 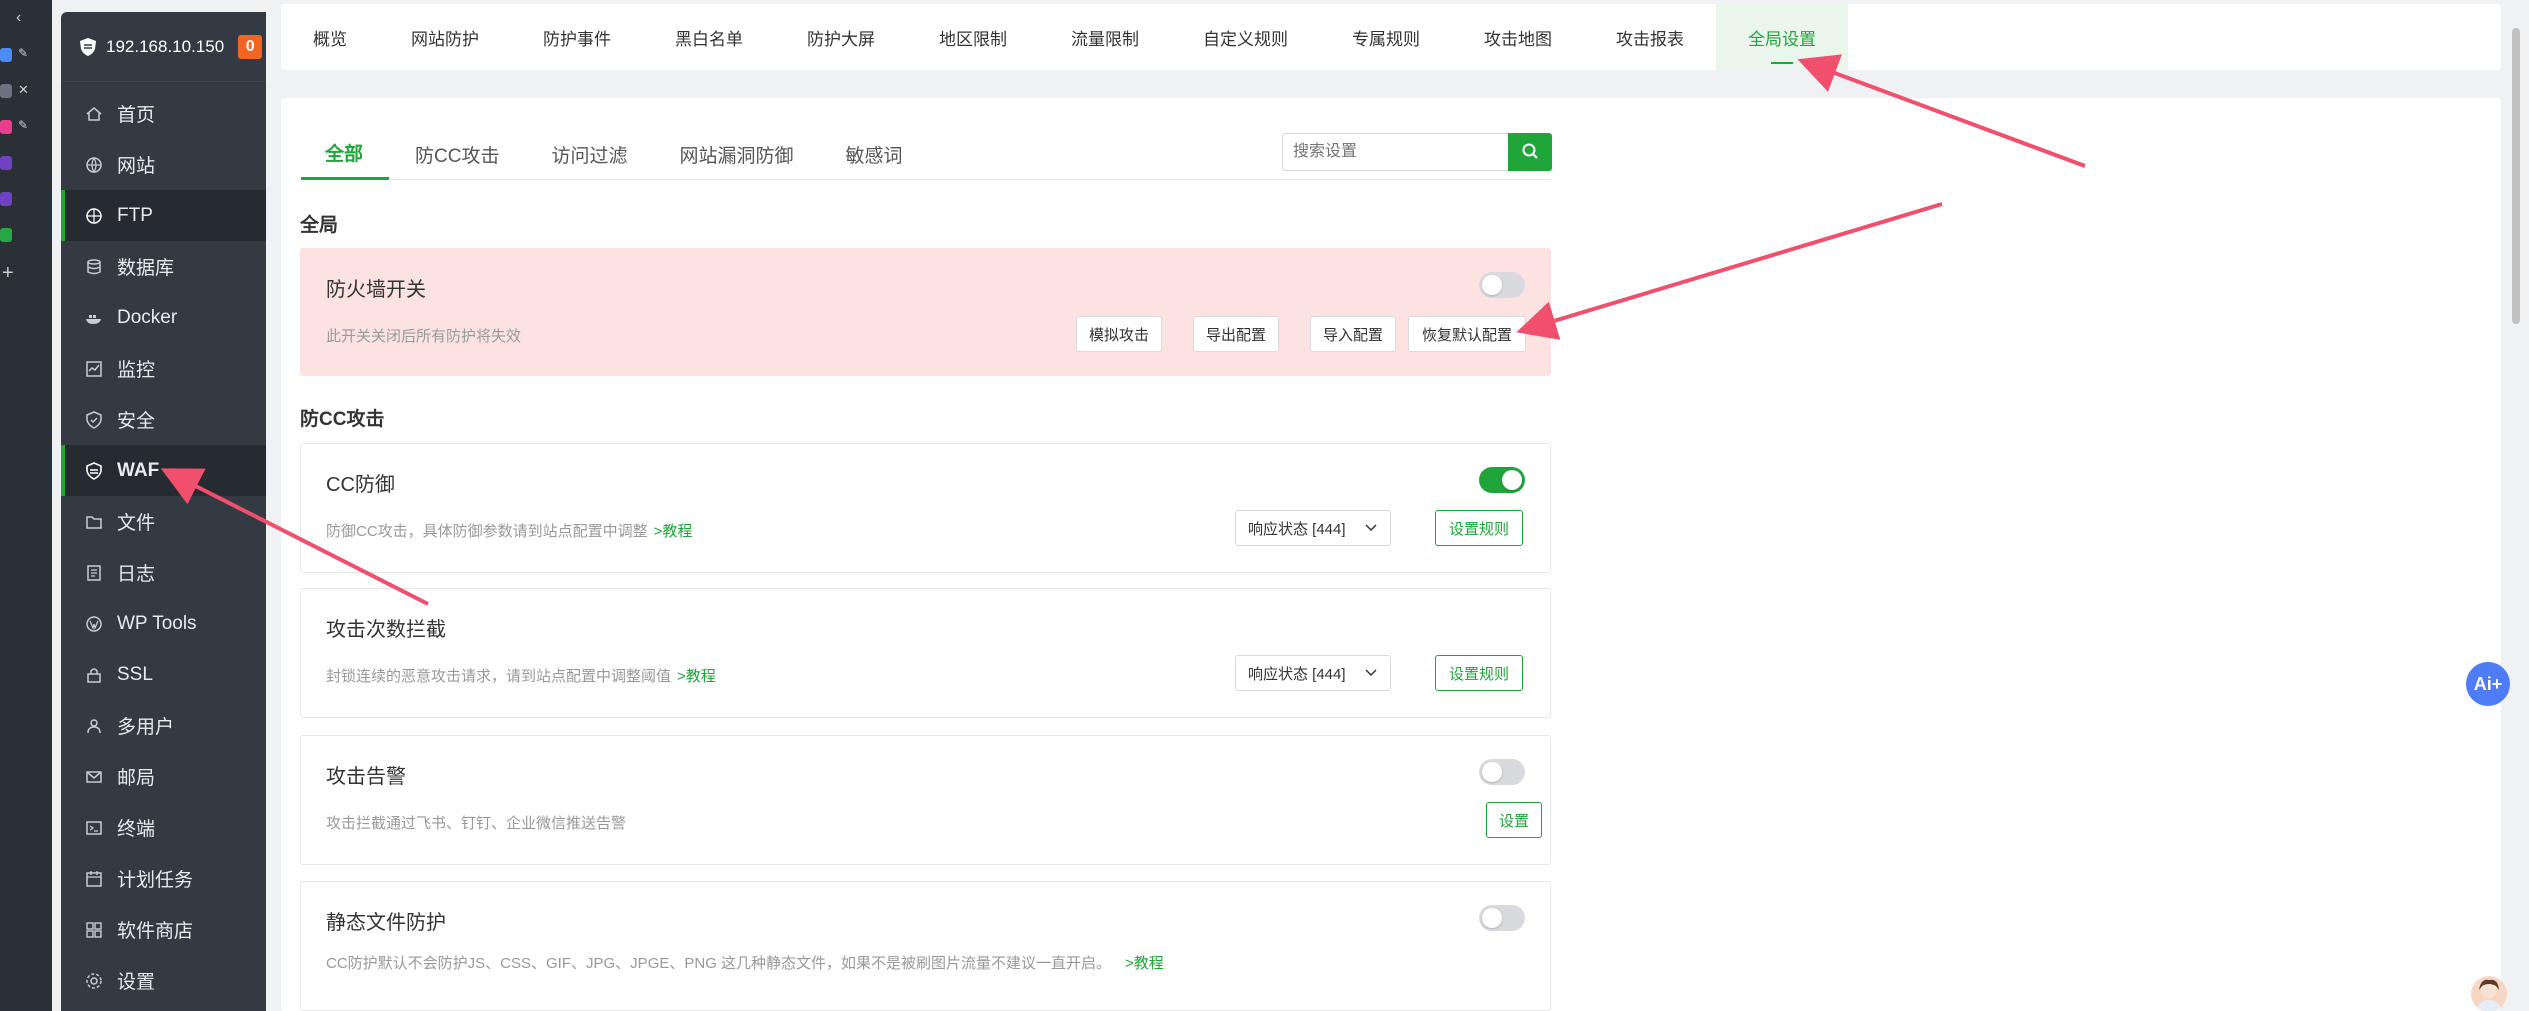 I want to click on log-icon, so click(x=94, y=573).